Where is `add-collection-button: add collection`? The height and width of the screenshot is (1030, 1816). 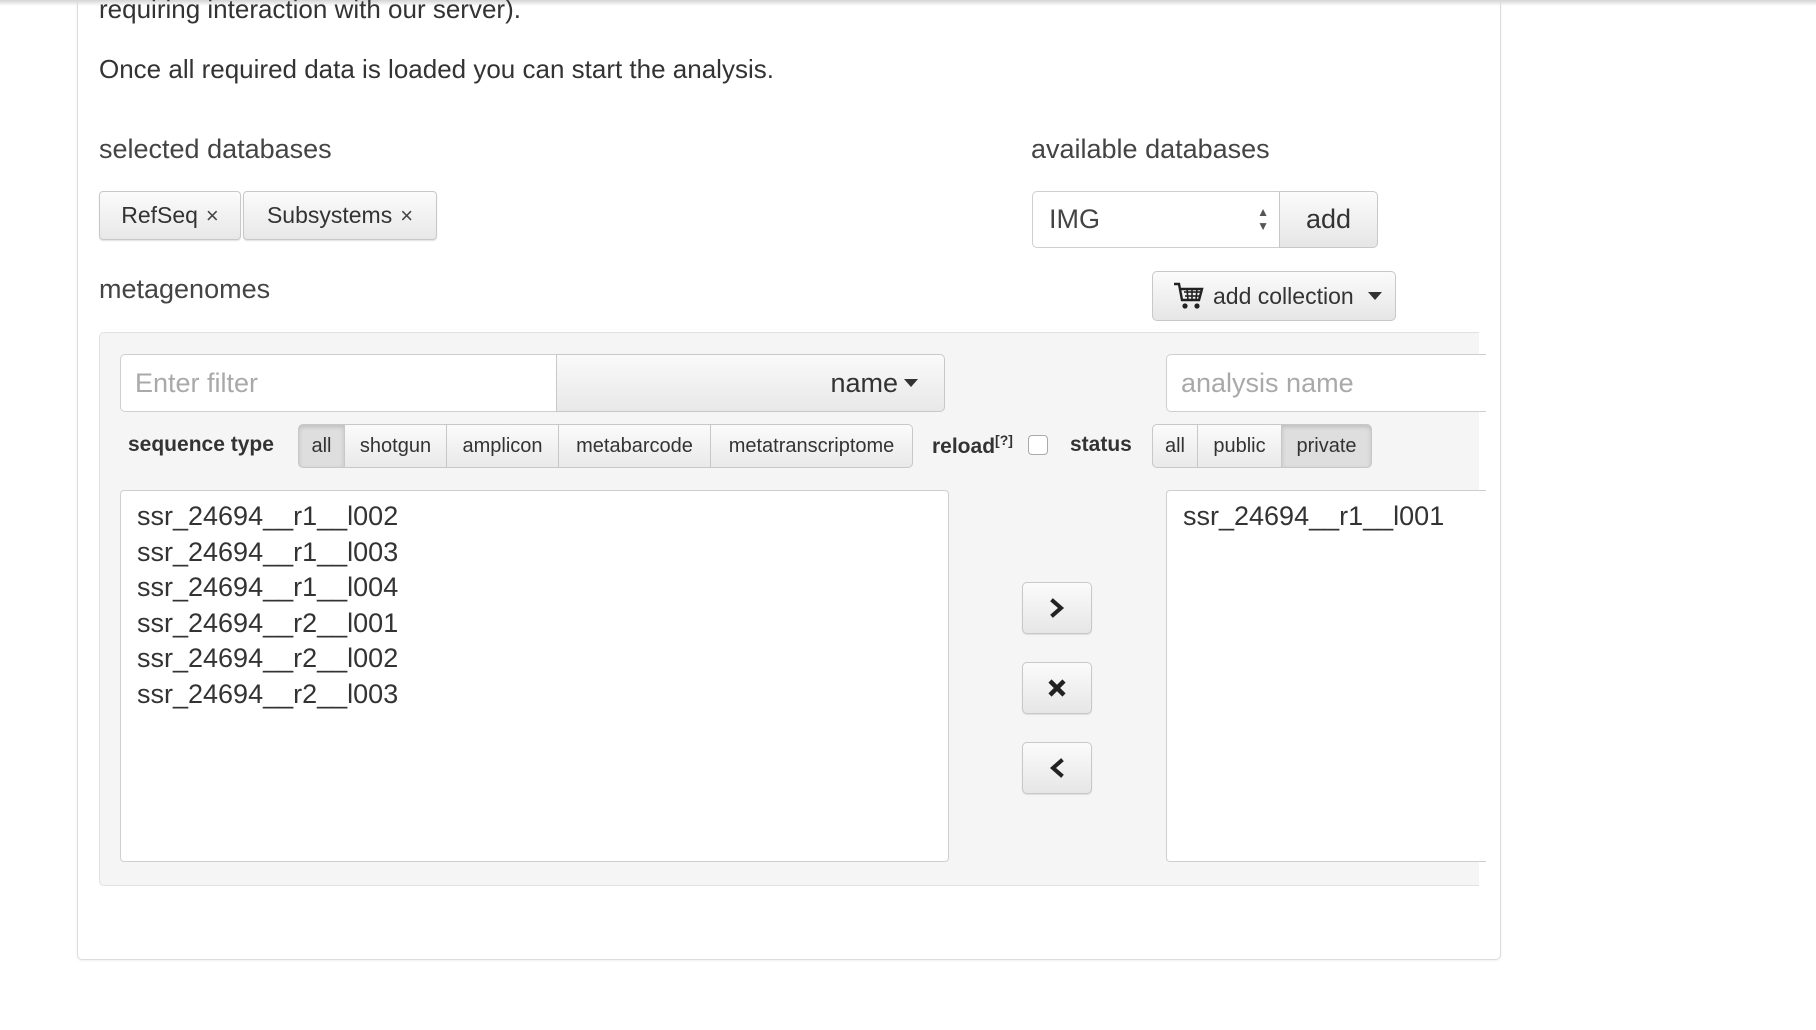
add-collection-button: add collection is located at coordinates (1274, 296).